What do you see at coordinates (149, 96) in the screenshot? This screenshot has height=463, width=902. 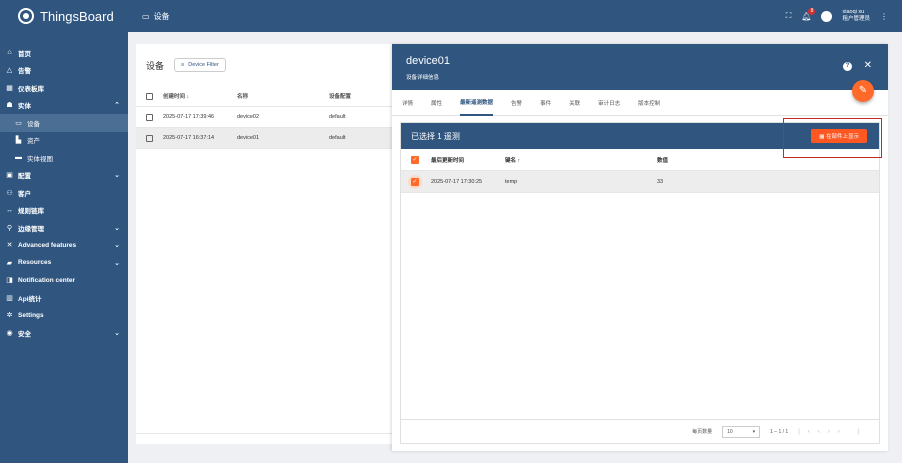 I see `select-all-checkbox` at bounding box center [149, 96].